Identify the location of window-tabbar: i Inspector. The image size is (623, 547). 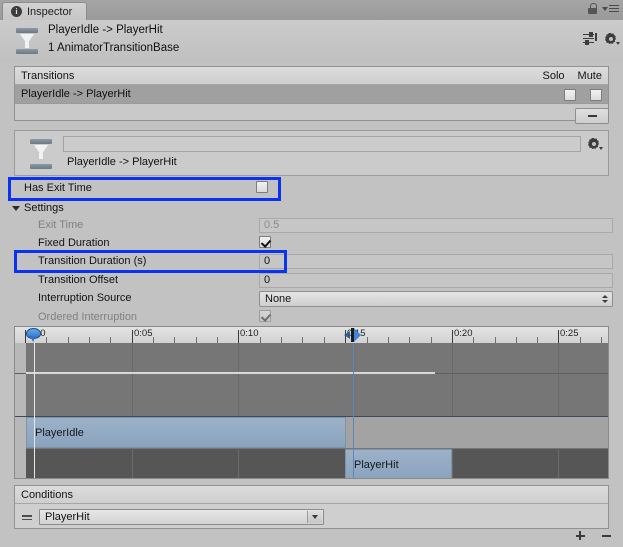
(311, 10).